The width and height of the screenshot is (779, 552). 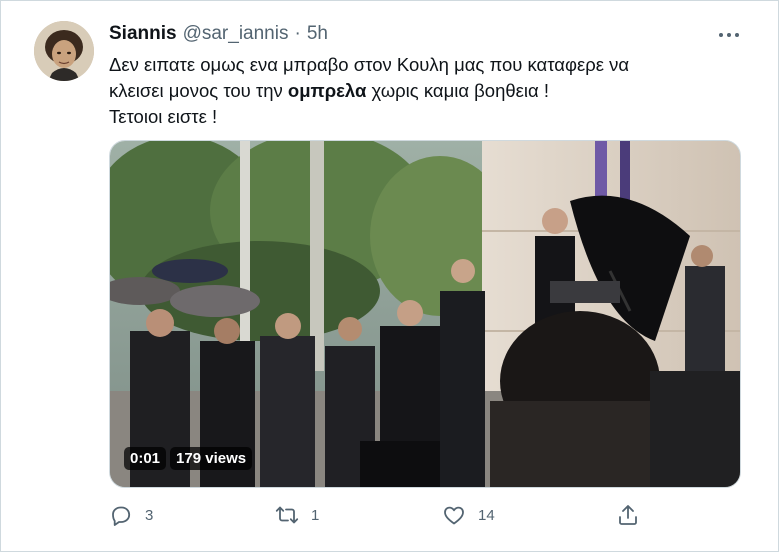 I want to click on retweet-button: 1, so click(x=297, y=515).